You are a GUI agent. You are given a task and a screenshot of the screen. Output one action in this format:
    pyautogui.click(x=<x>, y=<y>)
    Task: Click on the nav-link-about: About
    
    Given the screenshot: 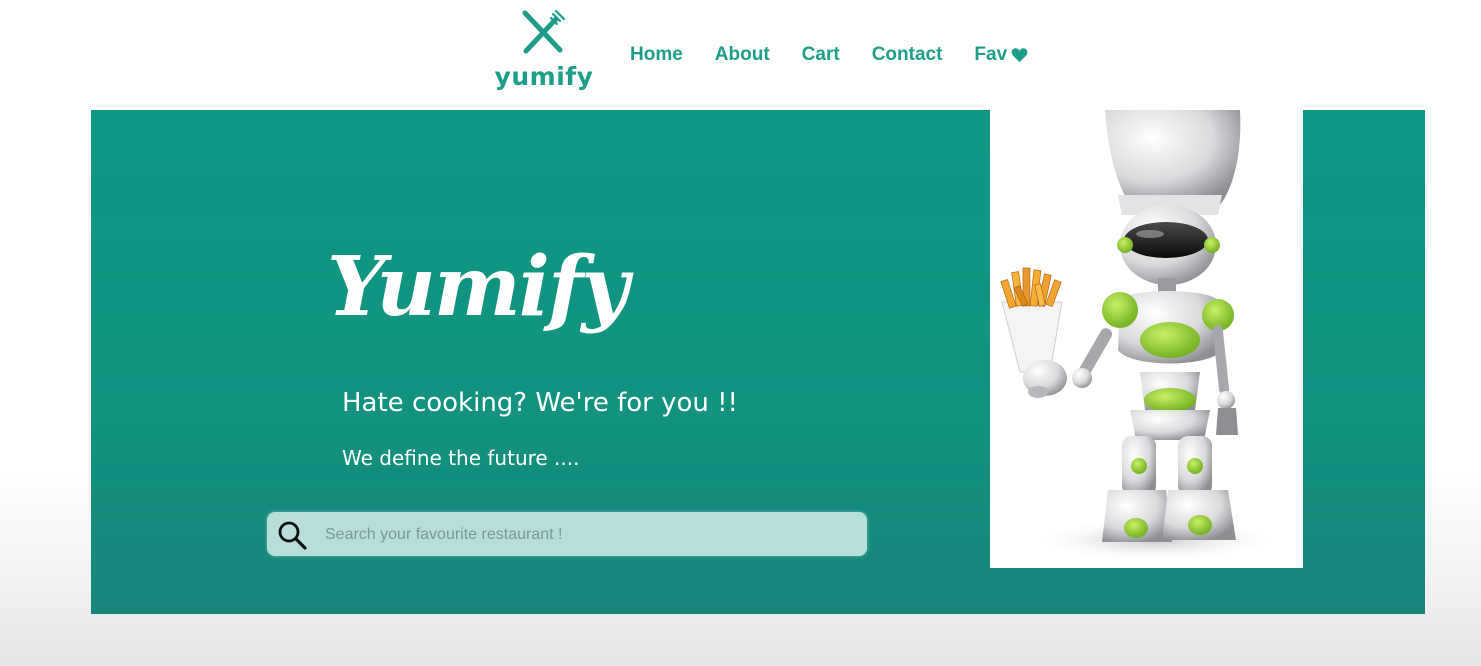 What is the action you would take?
    pyautogui.click(x=742, y=55)
    